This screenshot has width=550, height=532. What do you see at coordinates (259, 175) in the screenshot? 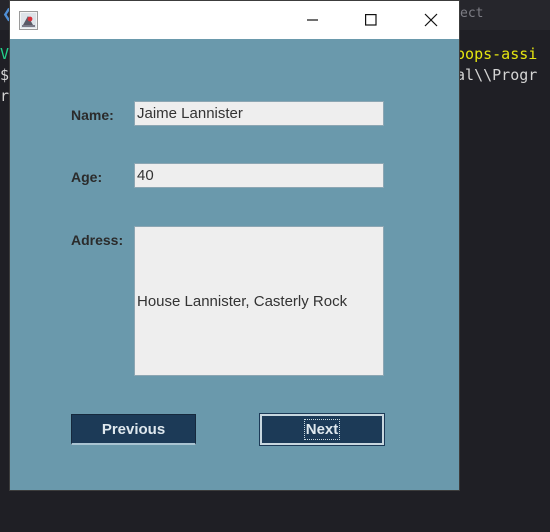
I see `age-field: 40` at bounding box center [259, 175].